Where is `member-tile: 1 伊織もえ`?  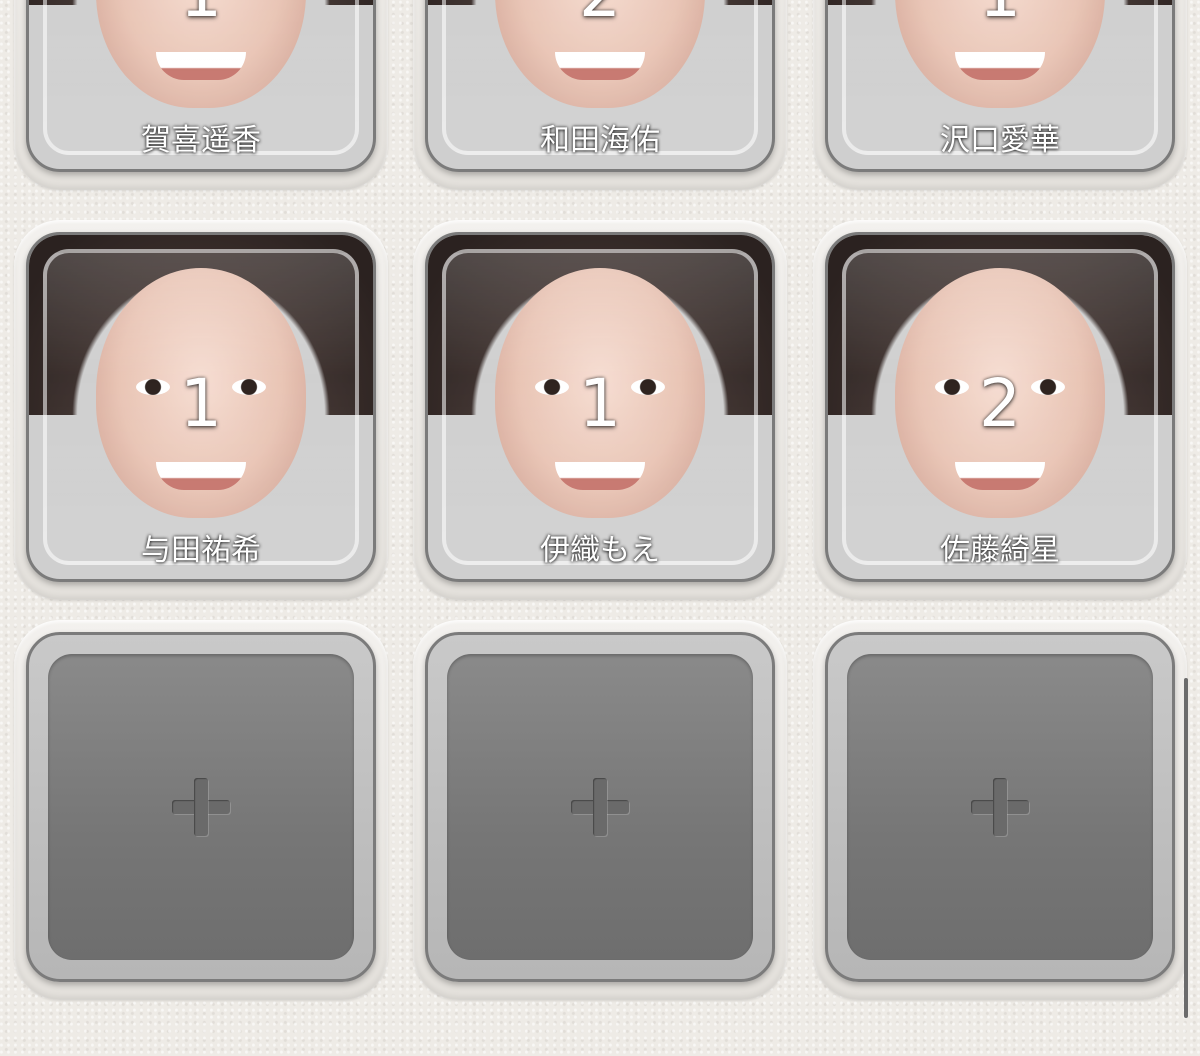 member-tile: 1 伊織もえ is located at coordinates (600, 407).